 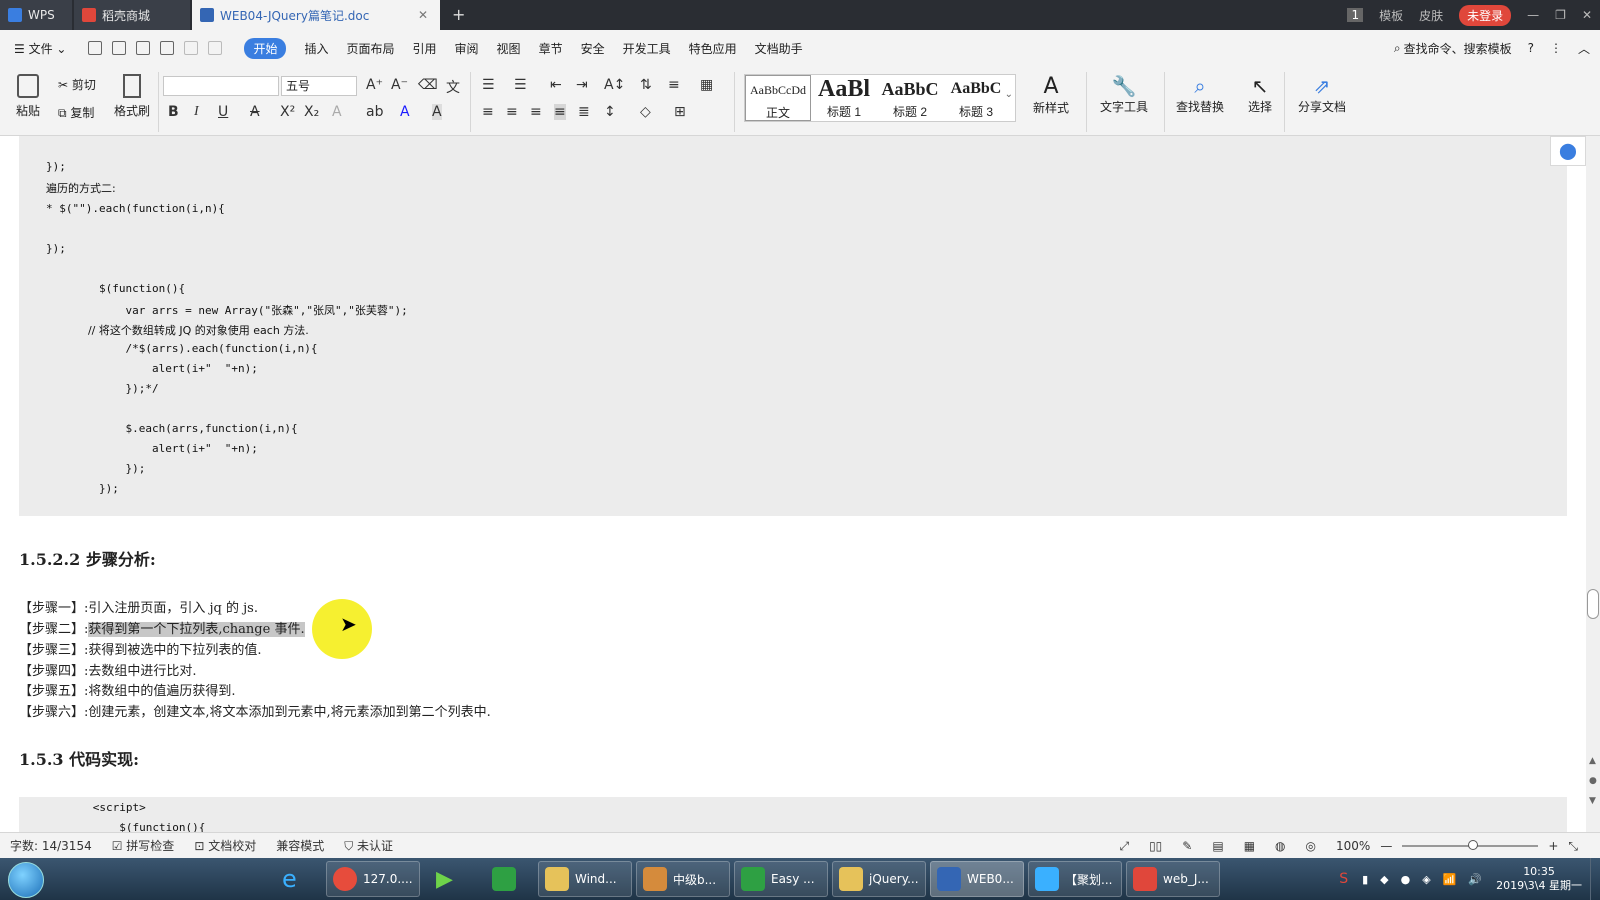 What do you see at coordinates (1556, 48) in the screenshot?
I see `more-icon: ⋮` at bounding box center [1556, 48].